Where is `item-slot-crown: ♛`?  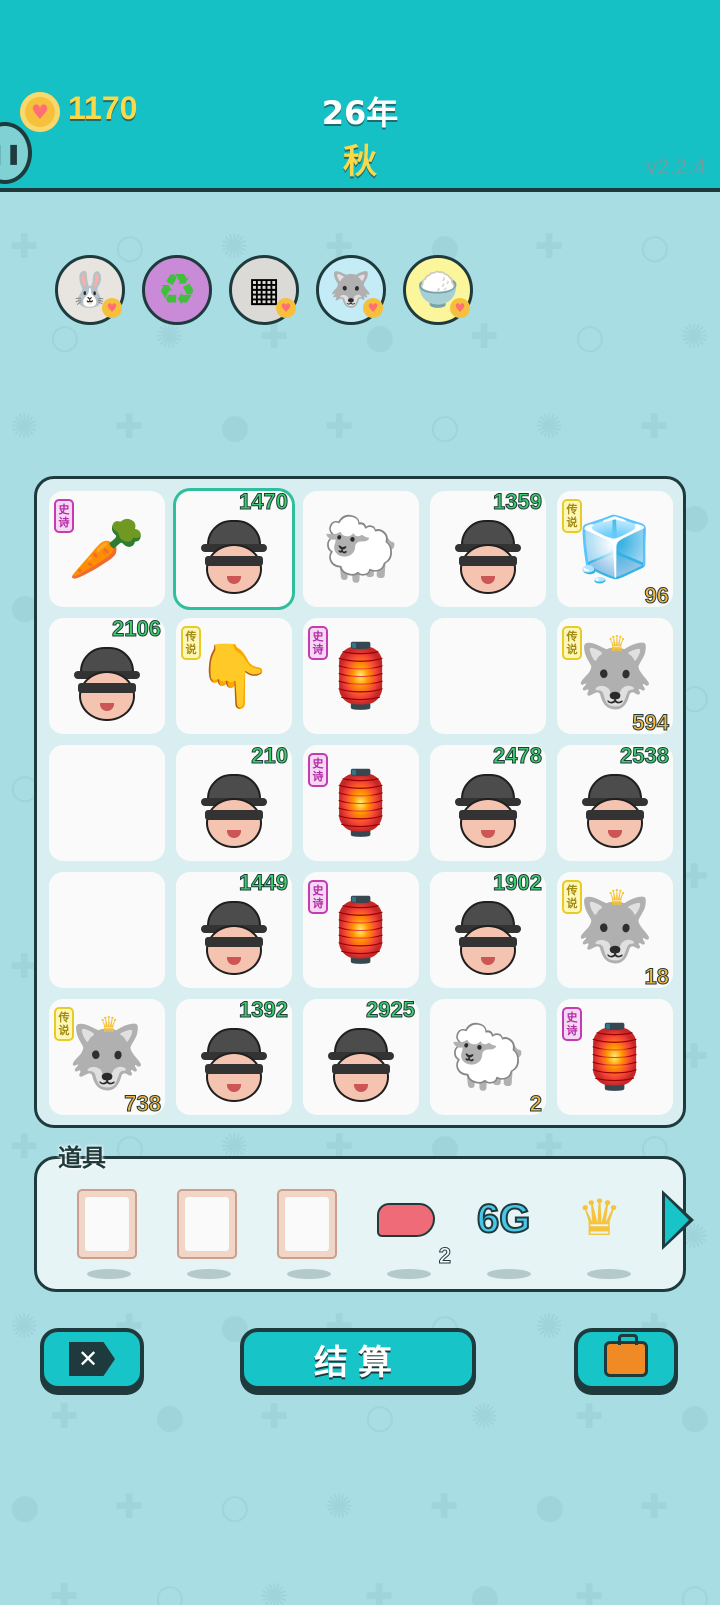 item-slot-crown: ♛ is located at coordinates (609, 1234).